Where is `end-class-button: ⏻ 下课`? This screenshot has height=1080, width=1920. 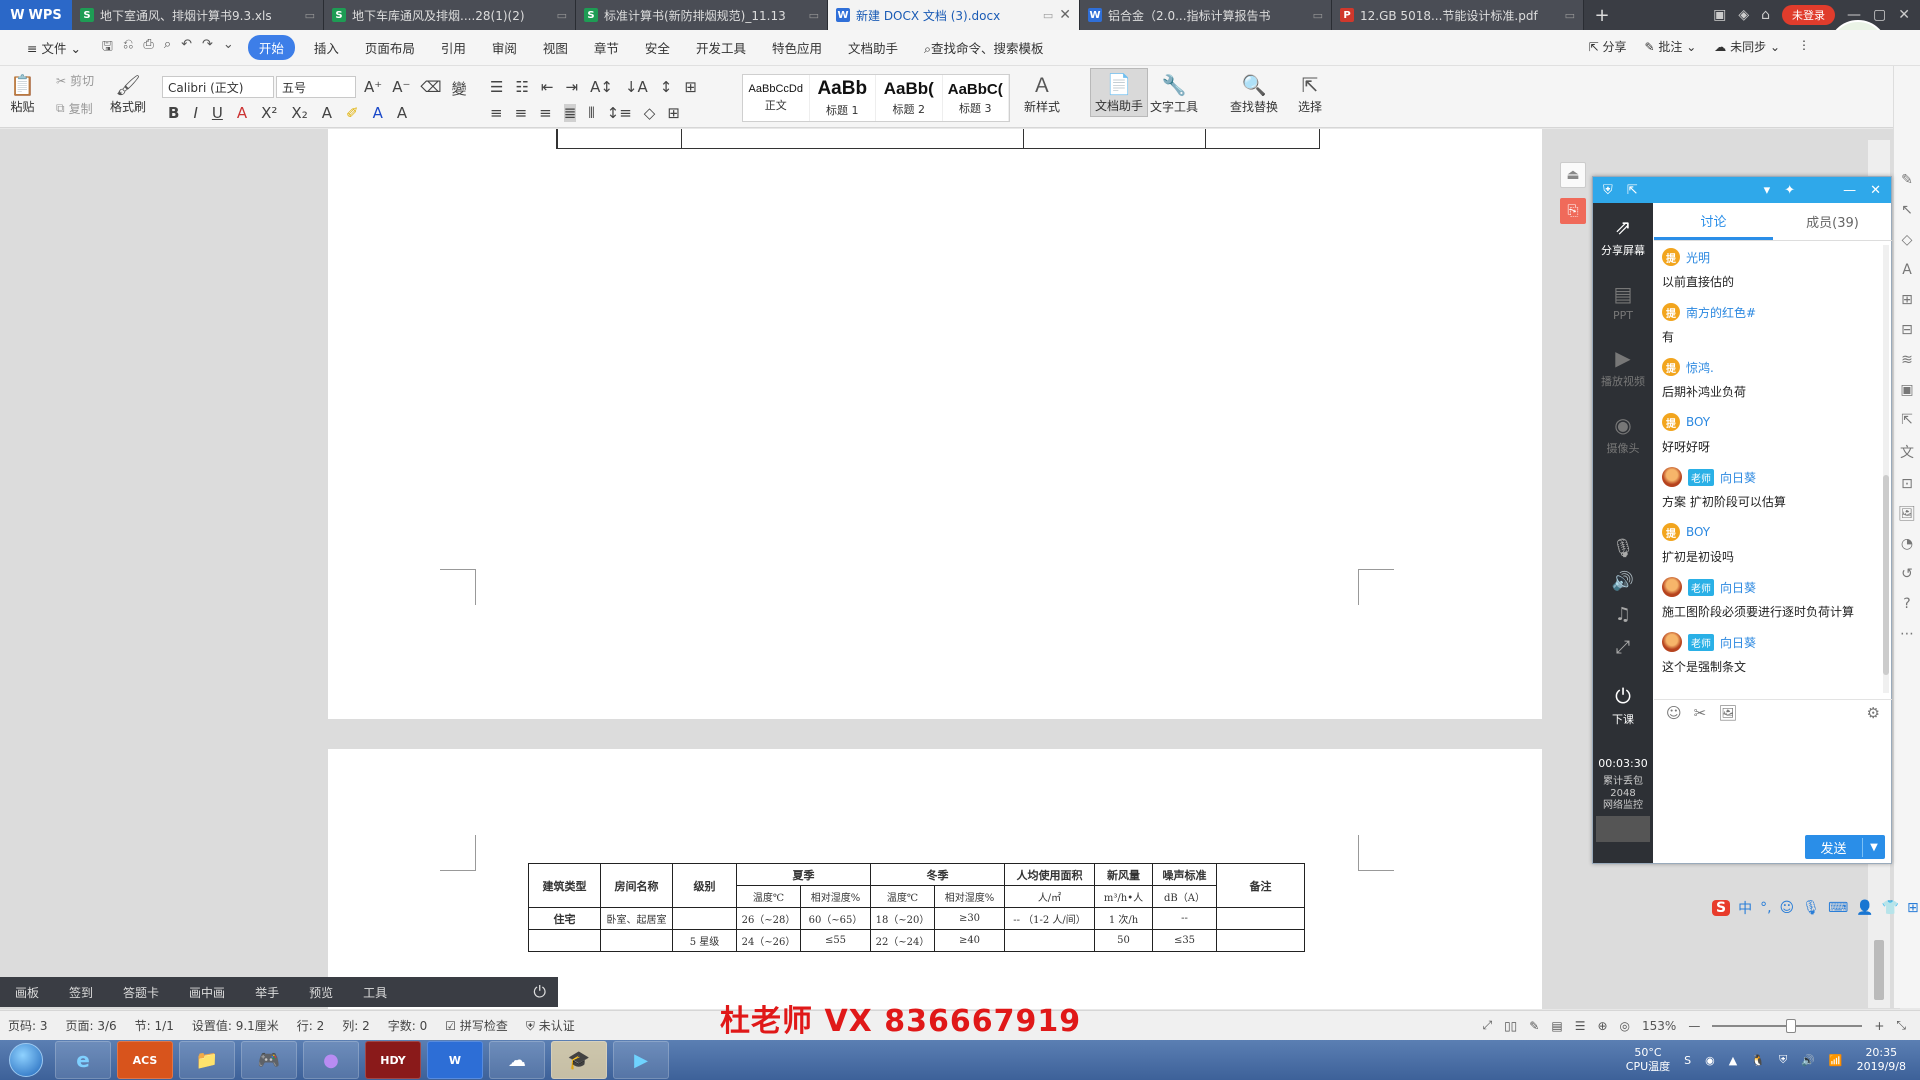 end-class-button: ⏻ 下课 is located at coordinates (1623, 701).